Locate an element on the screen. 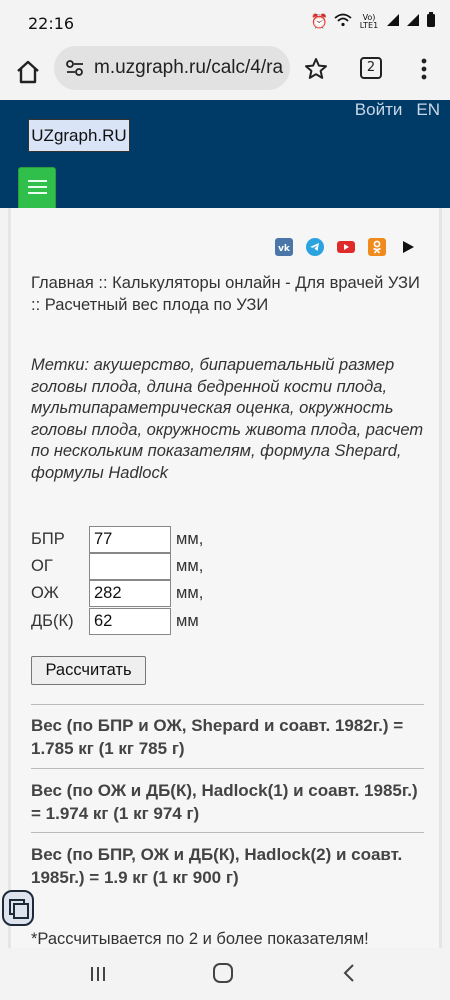 This screenshot has width=450, height=1000. field-label: ОГ is located at coordinates (42, 566).